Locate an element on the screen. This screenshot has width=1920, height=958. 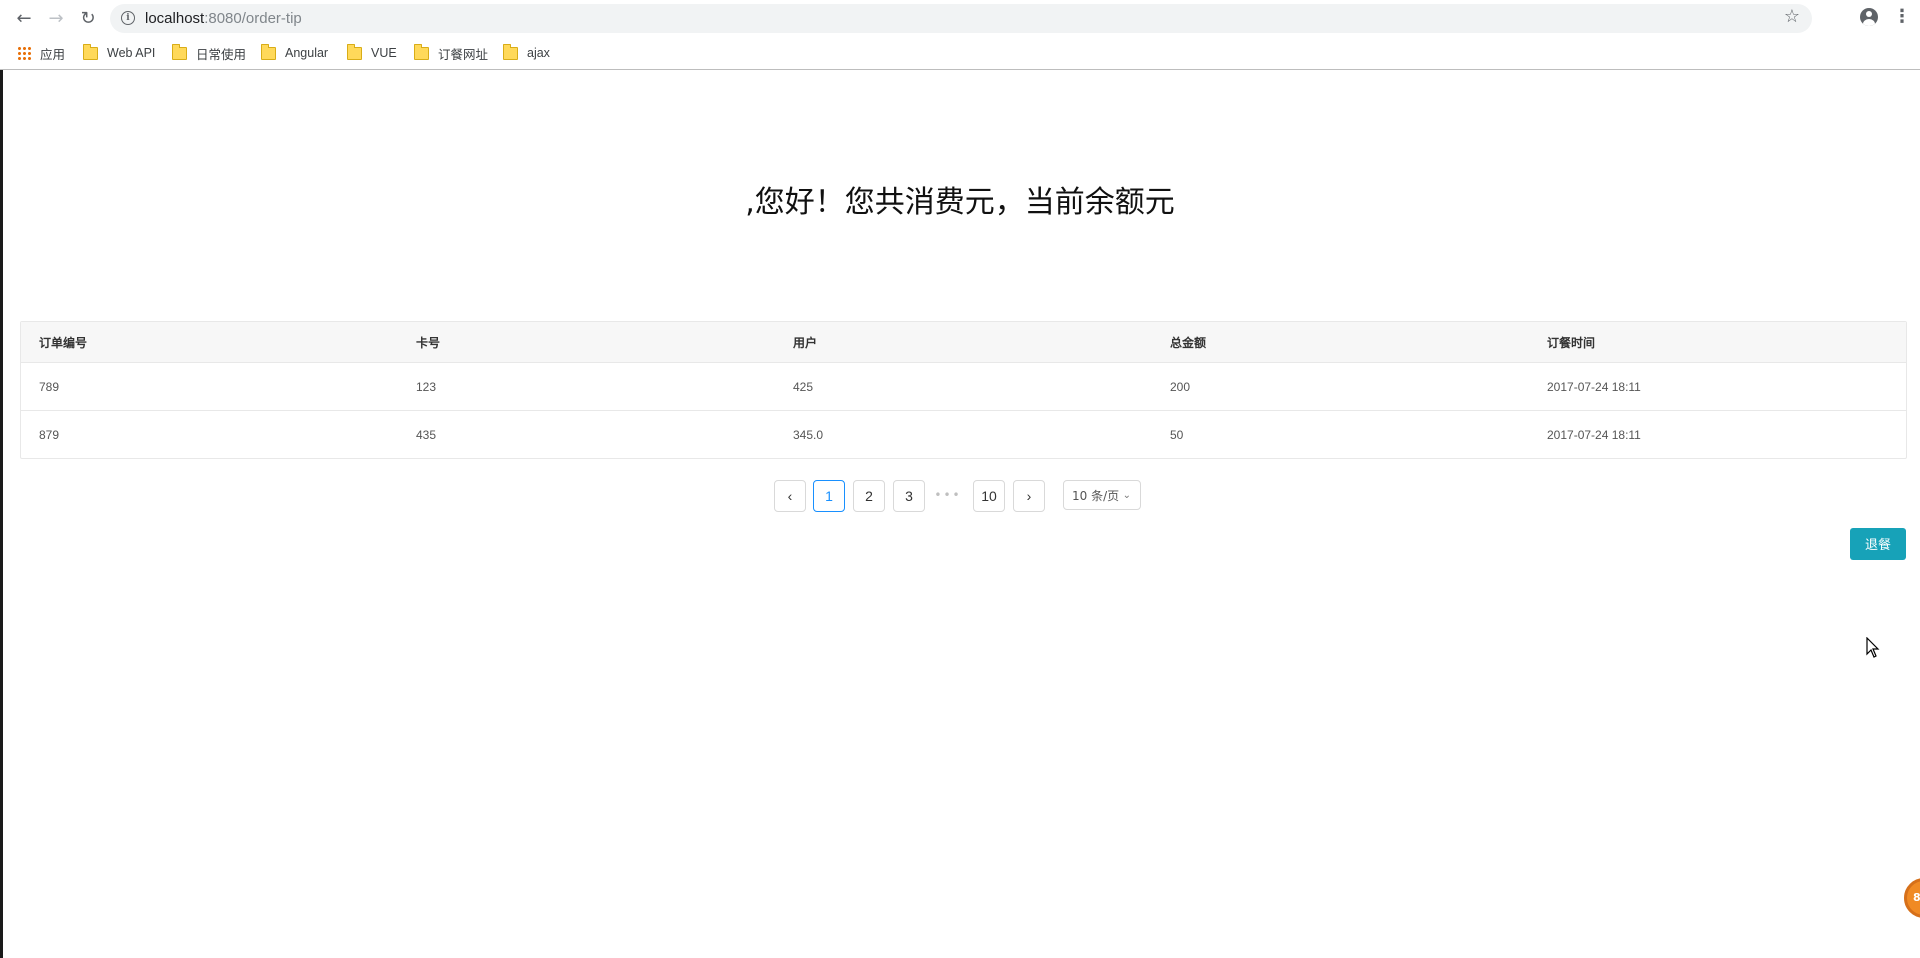
bookmark-order-sites: 订餐网址 is located at coordinates (451, 52).